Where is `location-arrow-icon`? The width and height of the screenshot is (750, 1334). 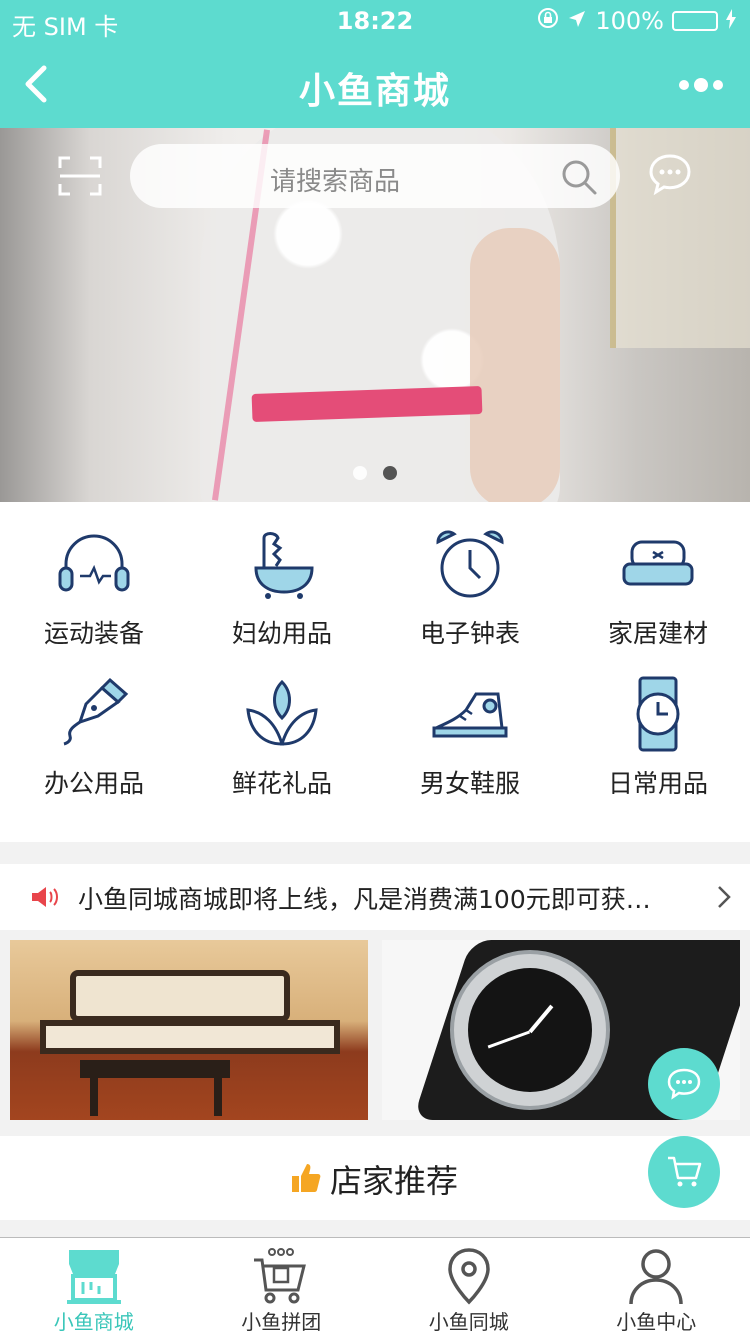
location-arrow-icon is located at coordinates (577, 21).